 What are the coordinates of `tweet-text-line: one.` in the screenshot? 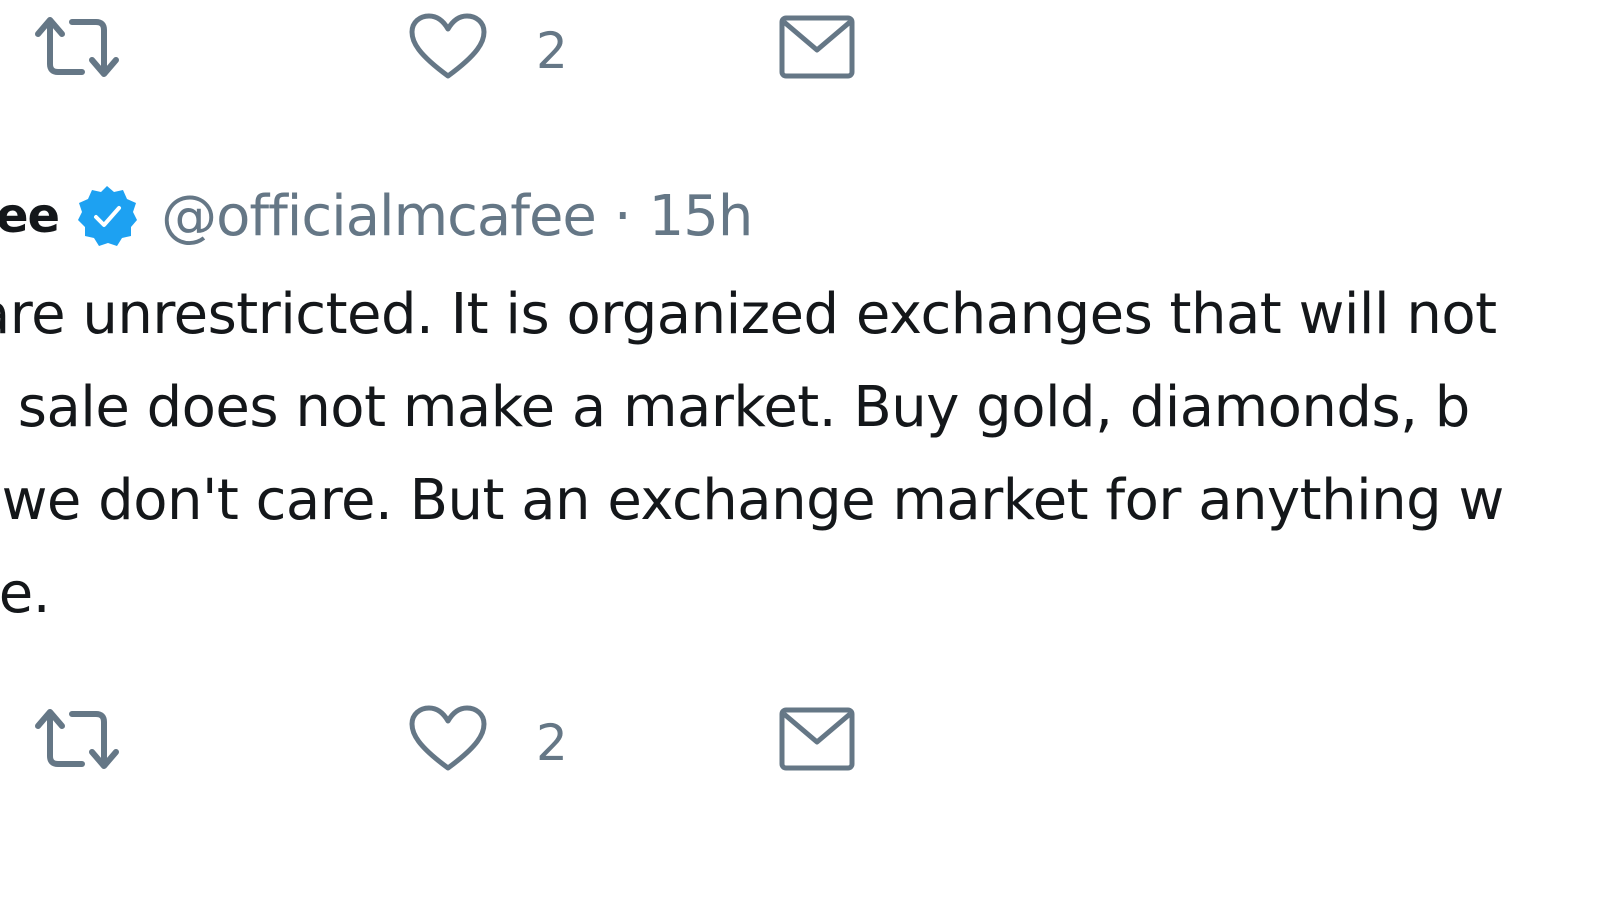 It's located at (25, 593).